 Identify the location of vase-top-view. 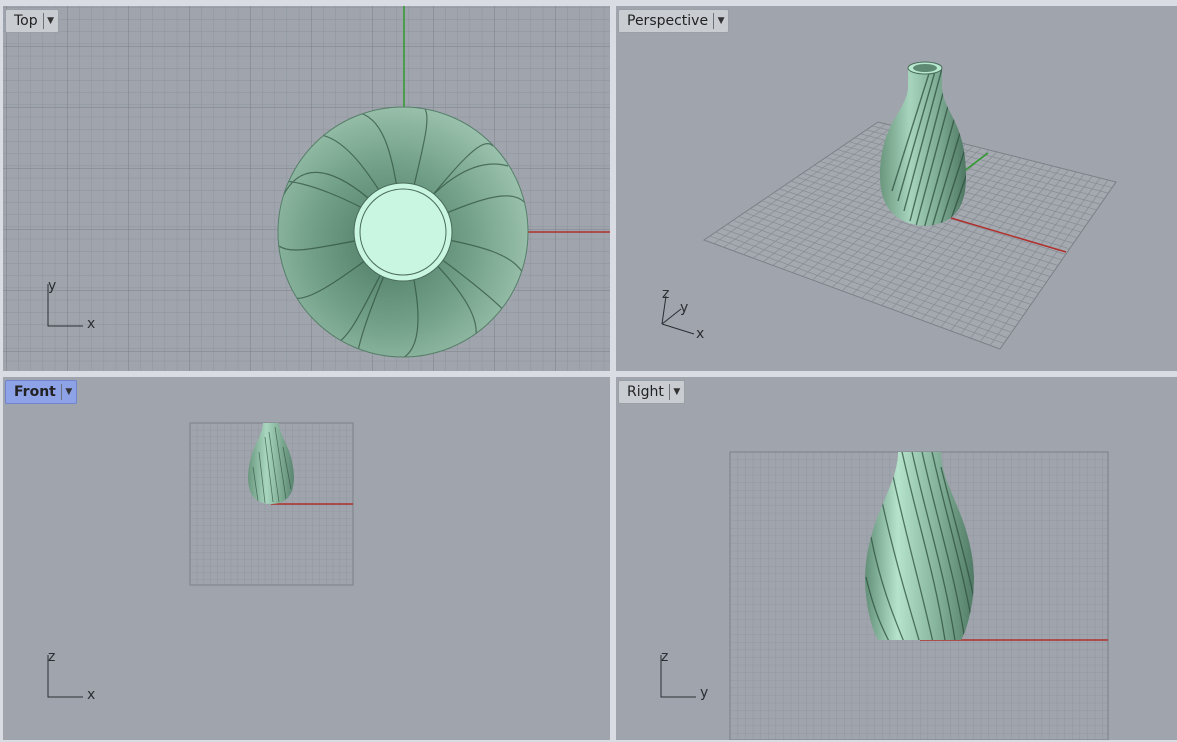
(403, 232).